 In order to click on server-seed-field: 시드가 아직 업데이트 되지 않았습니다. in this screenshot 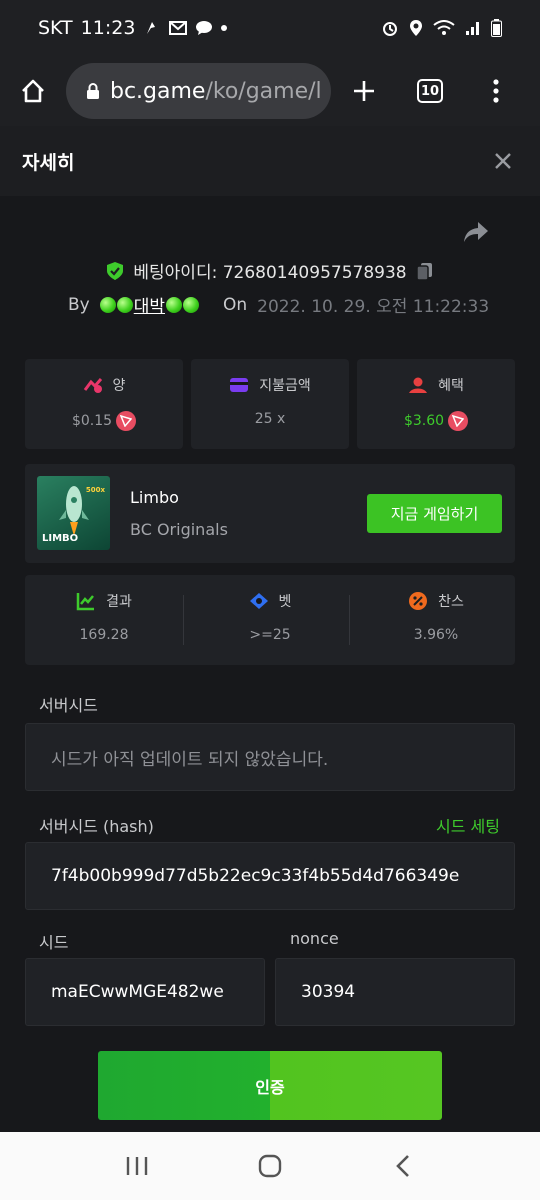, I will do `click(270, 757)`.